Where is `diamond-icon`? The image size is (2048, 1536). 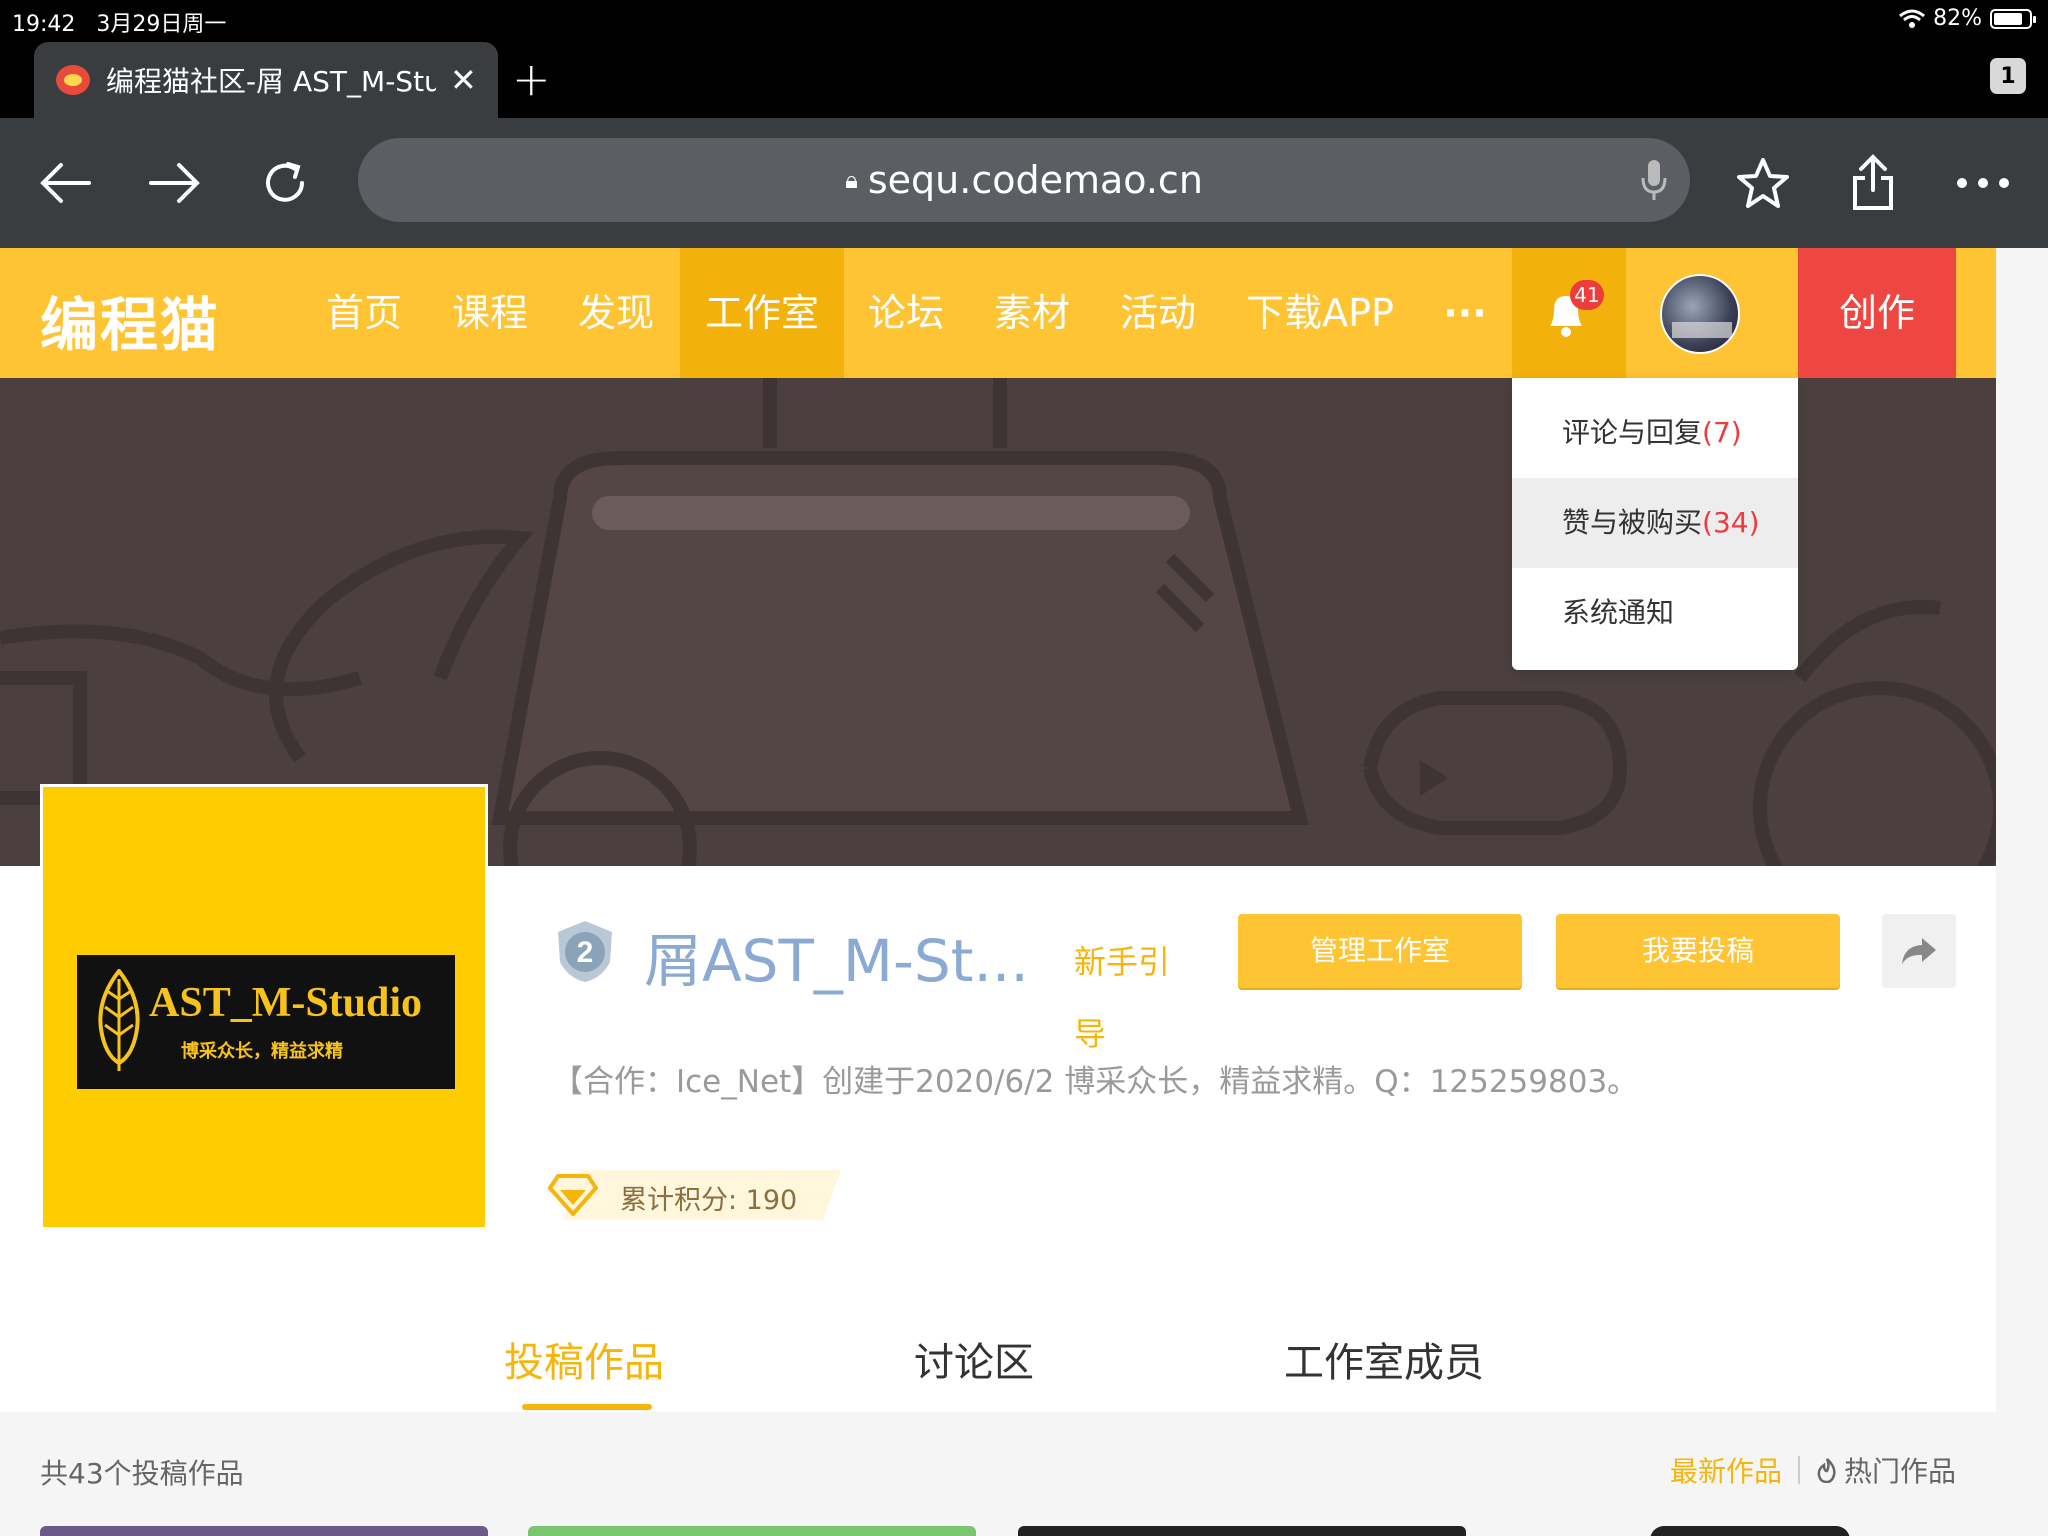 diamond-icon is located at coordinates (573, 1195).